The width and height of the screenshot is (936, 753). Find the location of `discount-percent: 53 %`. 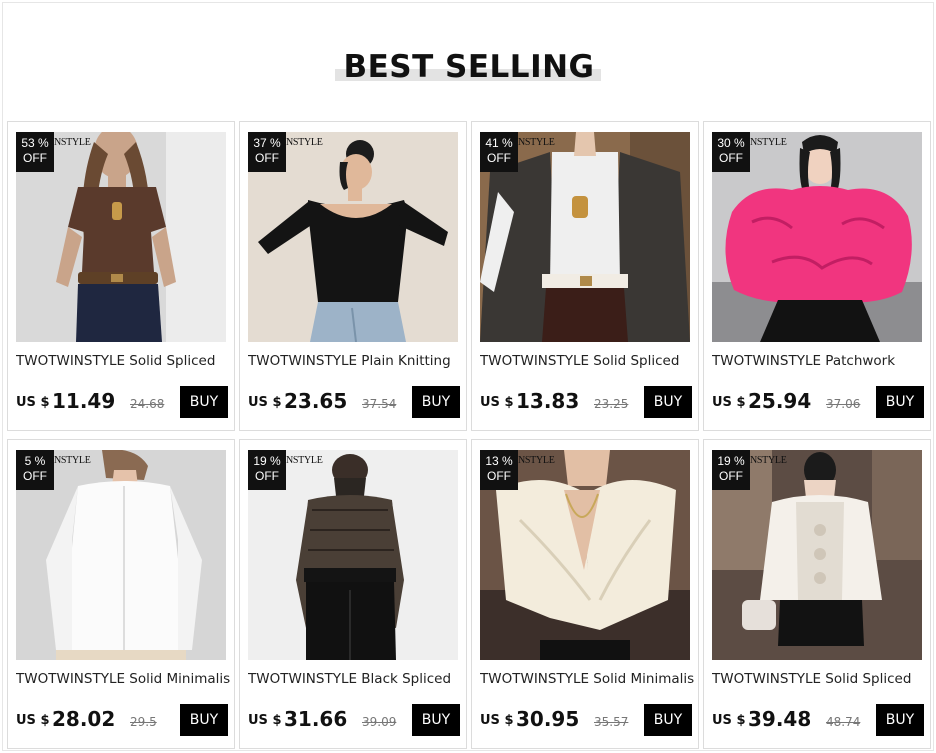

discount-percent: 53 % is located at coordinates (35, 143).